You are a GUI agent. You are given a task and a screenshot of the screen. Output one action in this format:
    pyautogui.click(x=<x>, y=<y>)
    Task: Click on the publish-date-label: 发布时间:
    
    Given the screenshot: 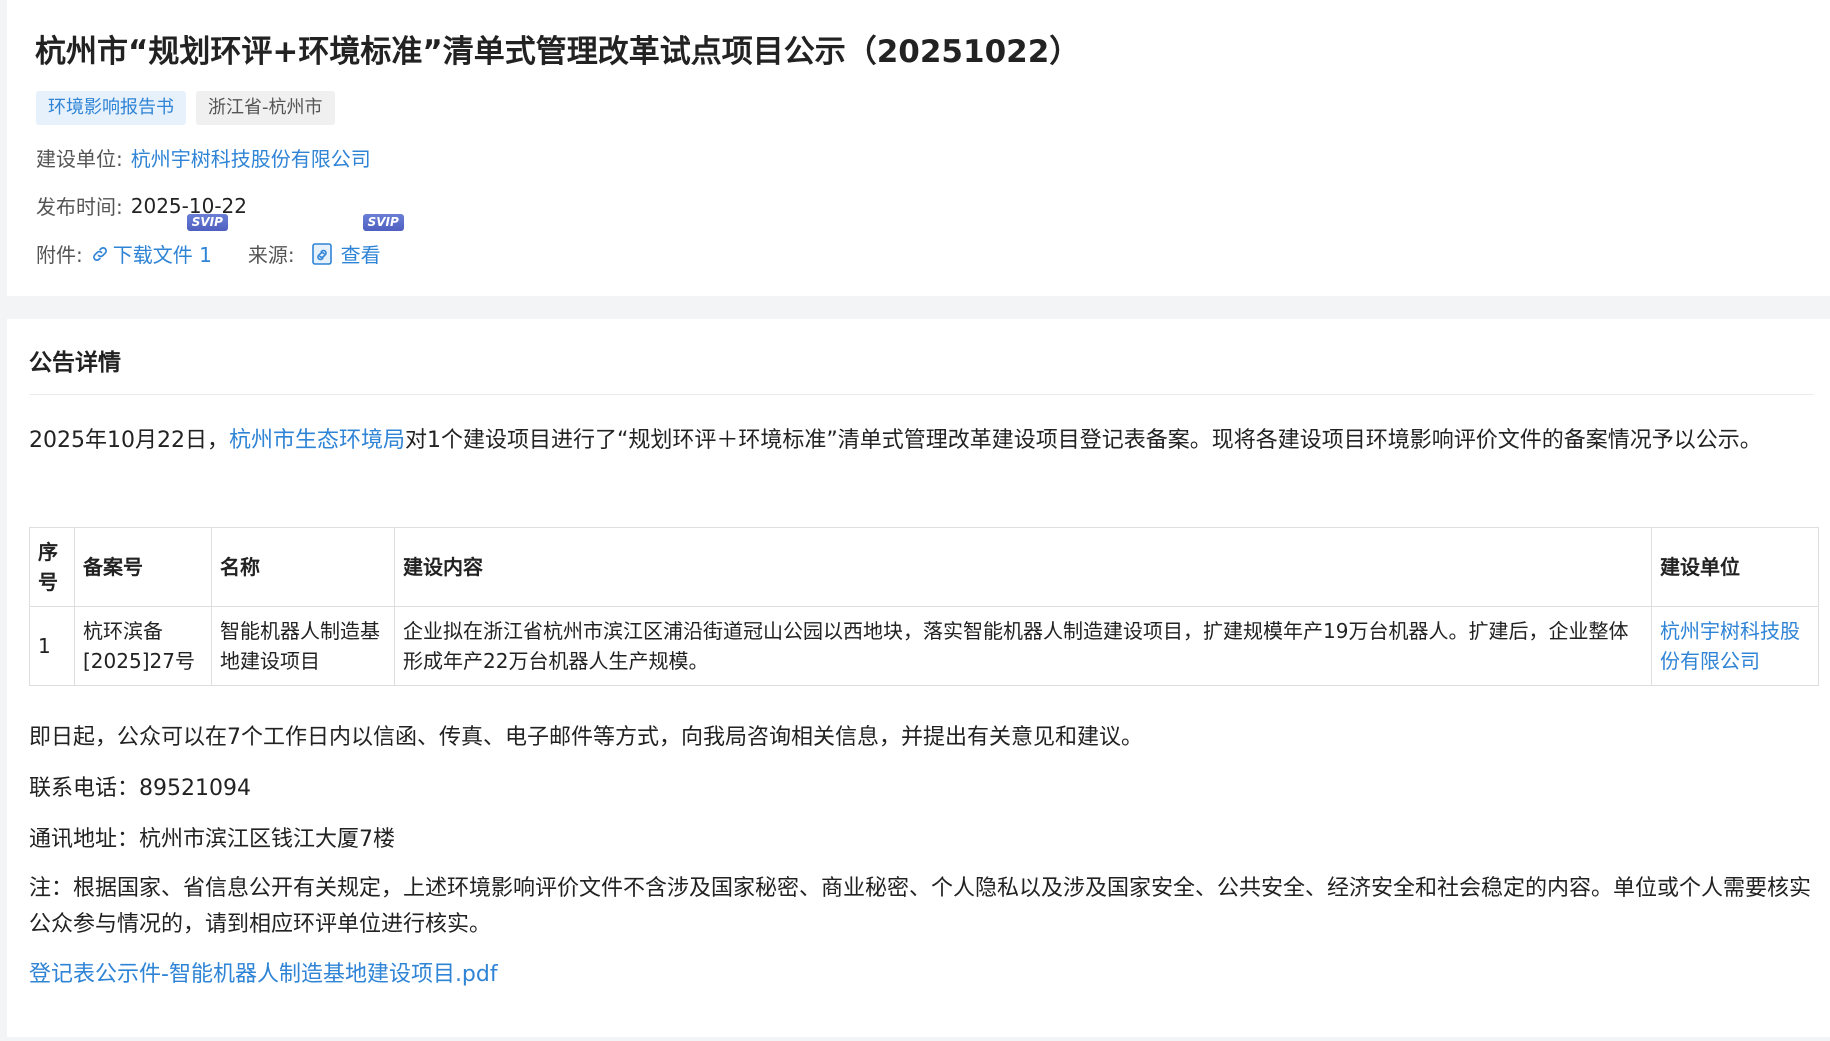 What is the action you would take?
    pyautogui.click(x=79, y=207)
    